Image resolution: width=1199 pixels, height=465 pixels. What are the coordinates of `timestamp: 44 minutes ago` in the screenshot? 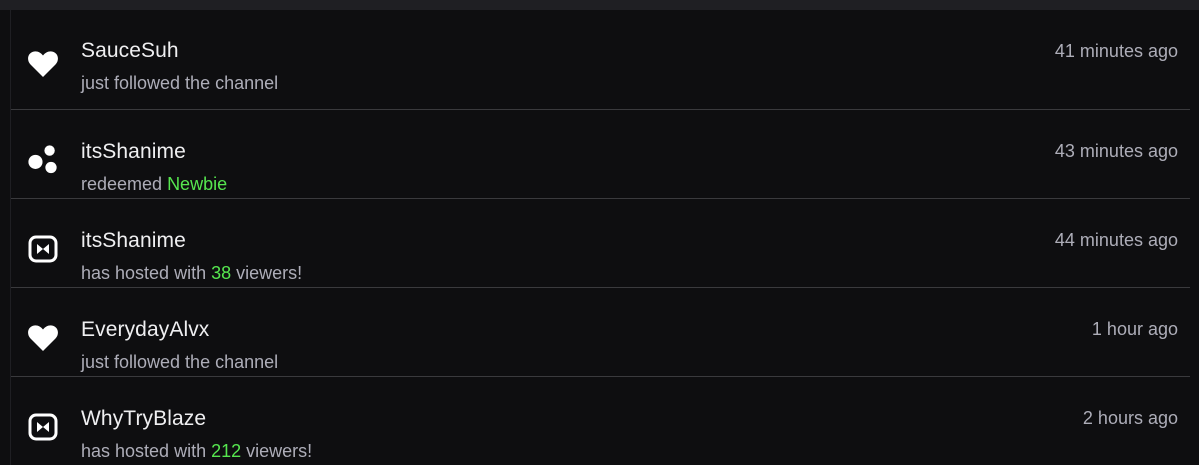 It's located at (1116, 240).